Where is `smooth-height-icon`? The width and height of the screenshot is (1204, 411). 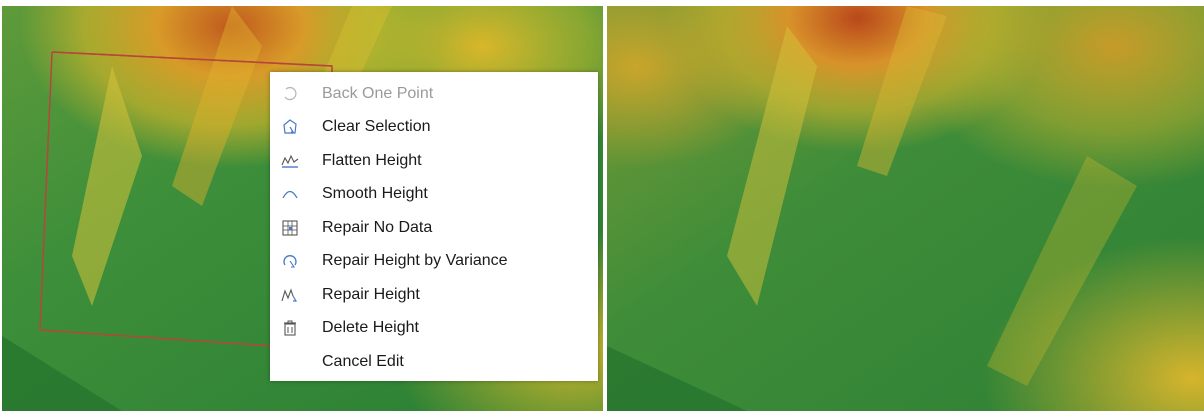
smooth-height-icon is located at coordinates (290, 194).